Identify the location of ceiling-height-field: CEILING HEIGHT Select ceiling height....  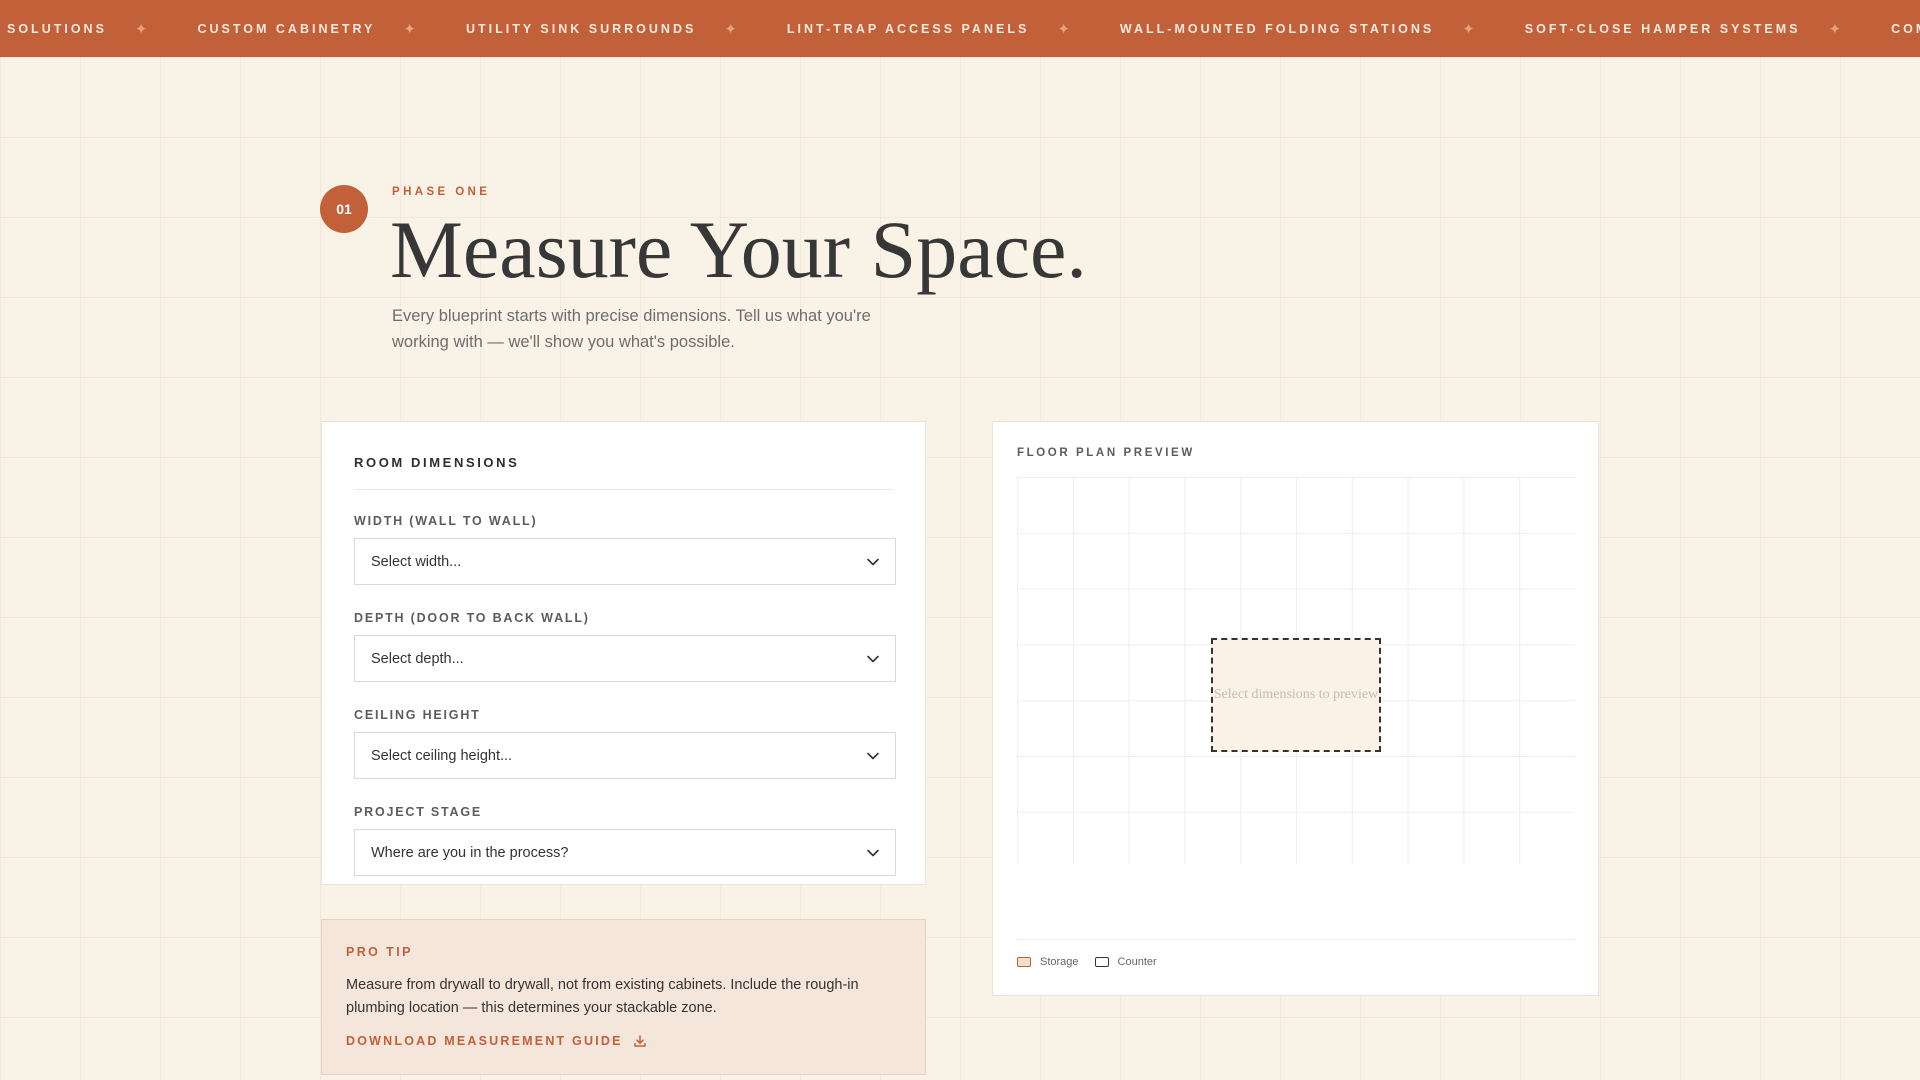
(625, 743).